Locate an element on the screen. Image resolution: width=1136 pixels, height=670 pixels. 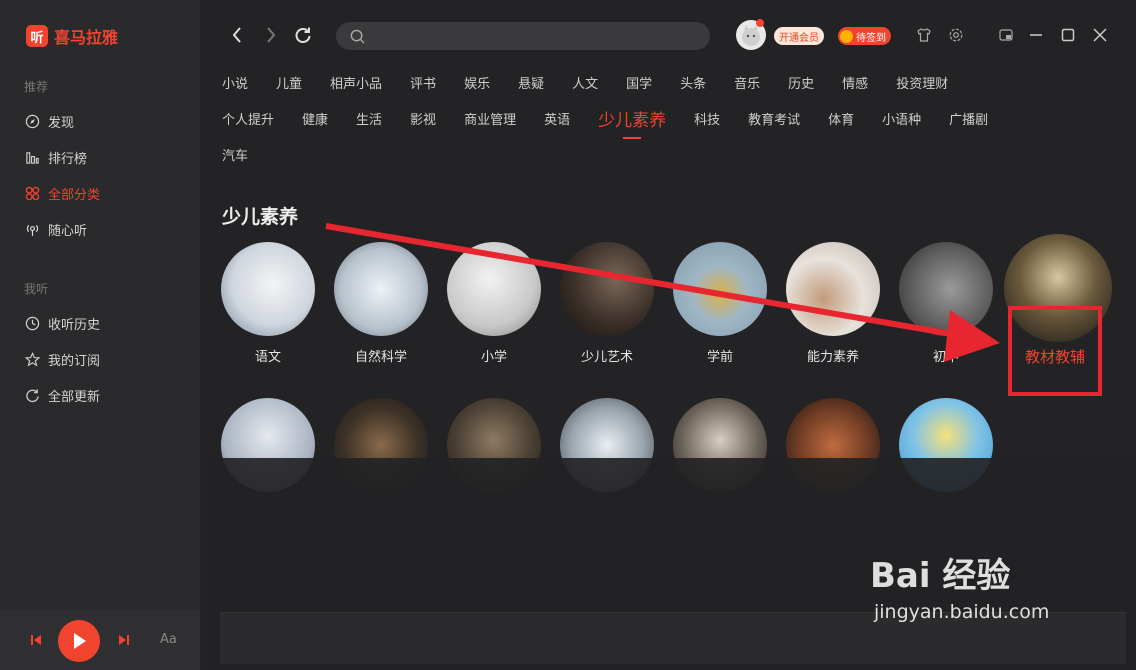
watermark: Bai 经验 jingyan.baidu.com is located at coordinates (959, 585).